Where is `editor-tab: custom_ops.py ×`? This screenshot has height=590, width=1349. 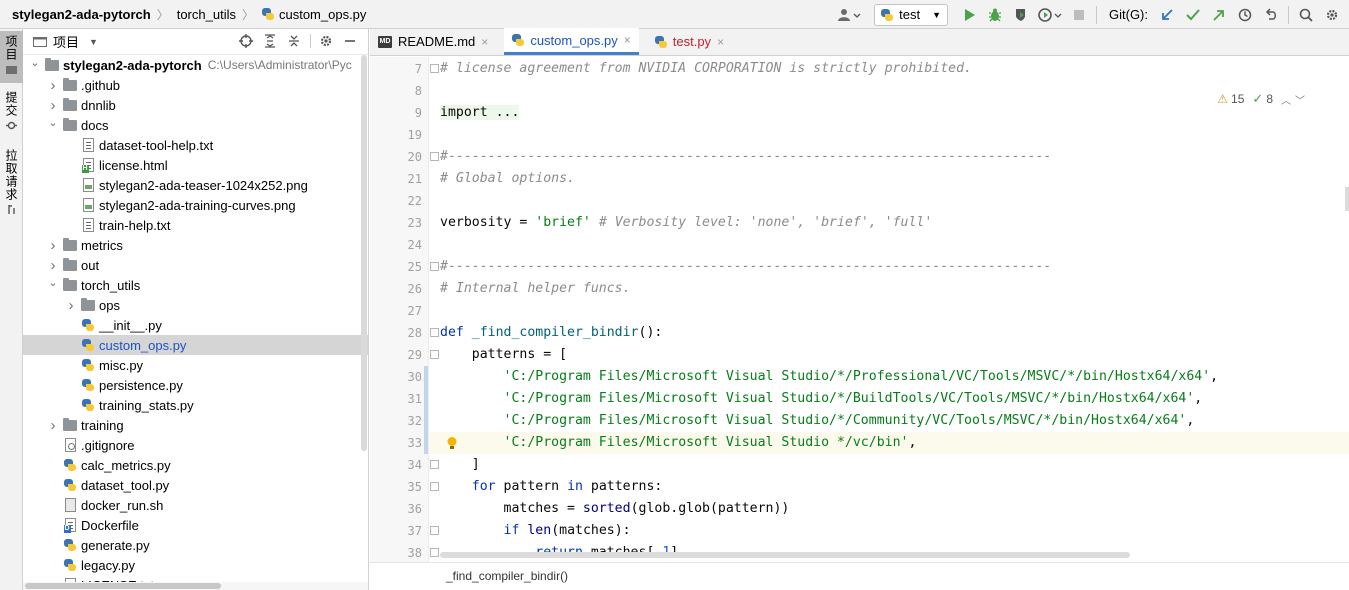
editor-tab: custom_ops.py × is located at coordinates (571, 41).